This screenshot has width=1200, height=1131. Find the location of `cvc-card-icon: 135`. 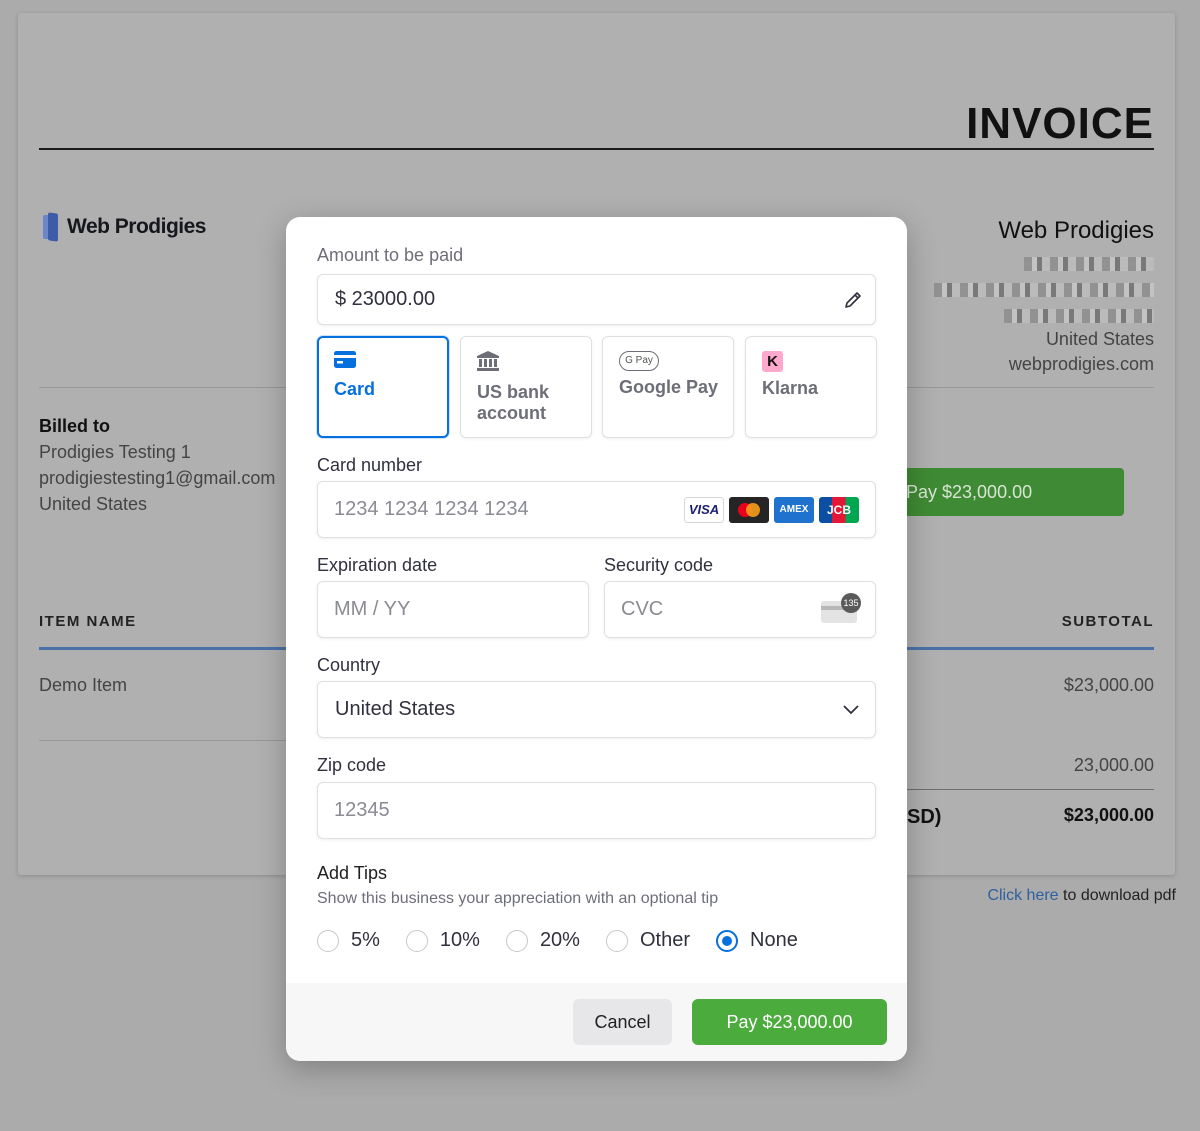

cvc-card-icon: 135 is located at coordinates (841, 607).